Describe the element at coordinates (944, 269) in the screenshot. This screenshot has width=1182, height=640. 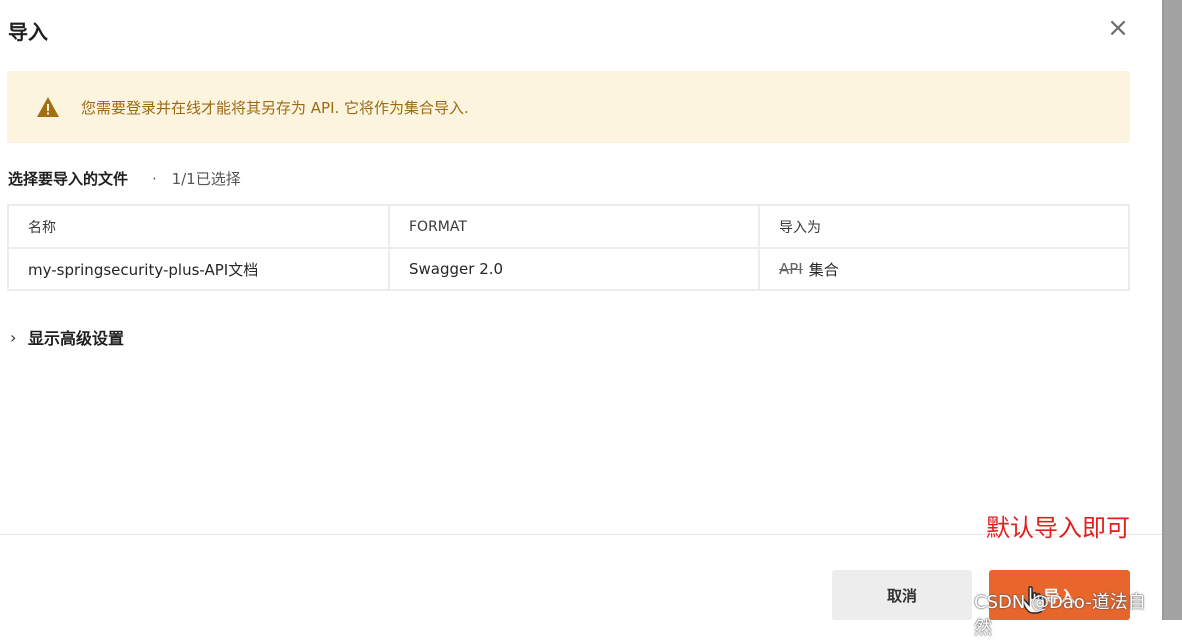
I see `import-as-cell: API 集合` at that location.